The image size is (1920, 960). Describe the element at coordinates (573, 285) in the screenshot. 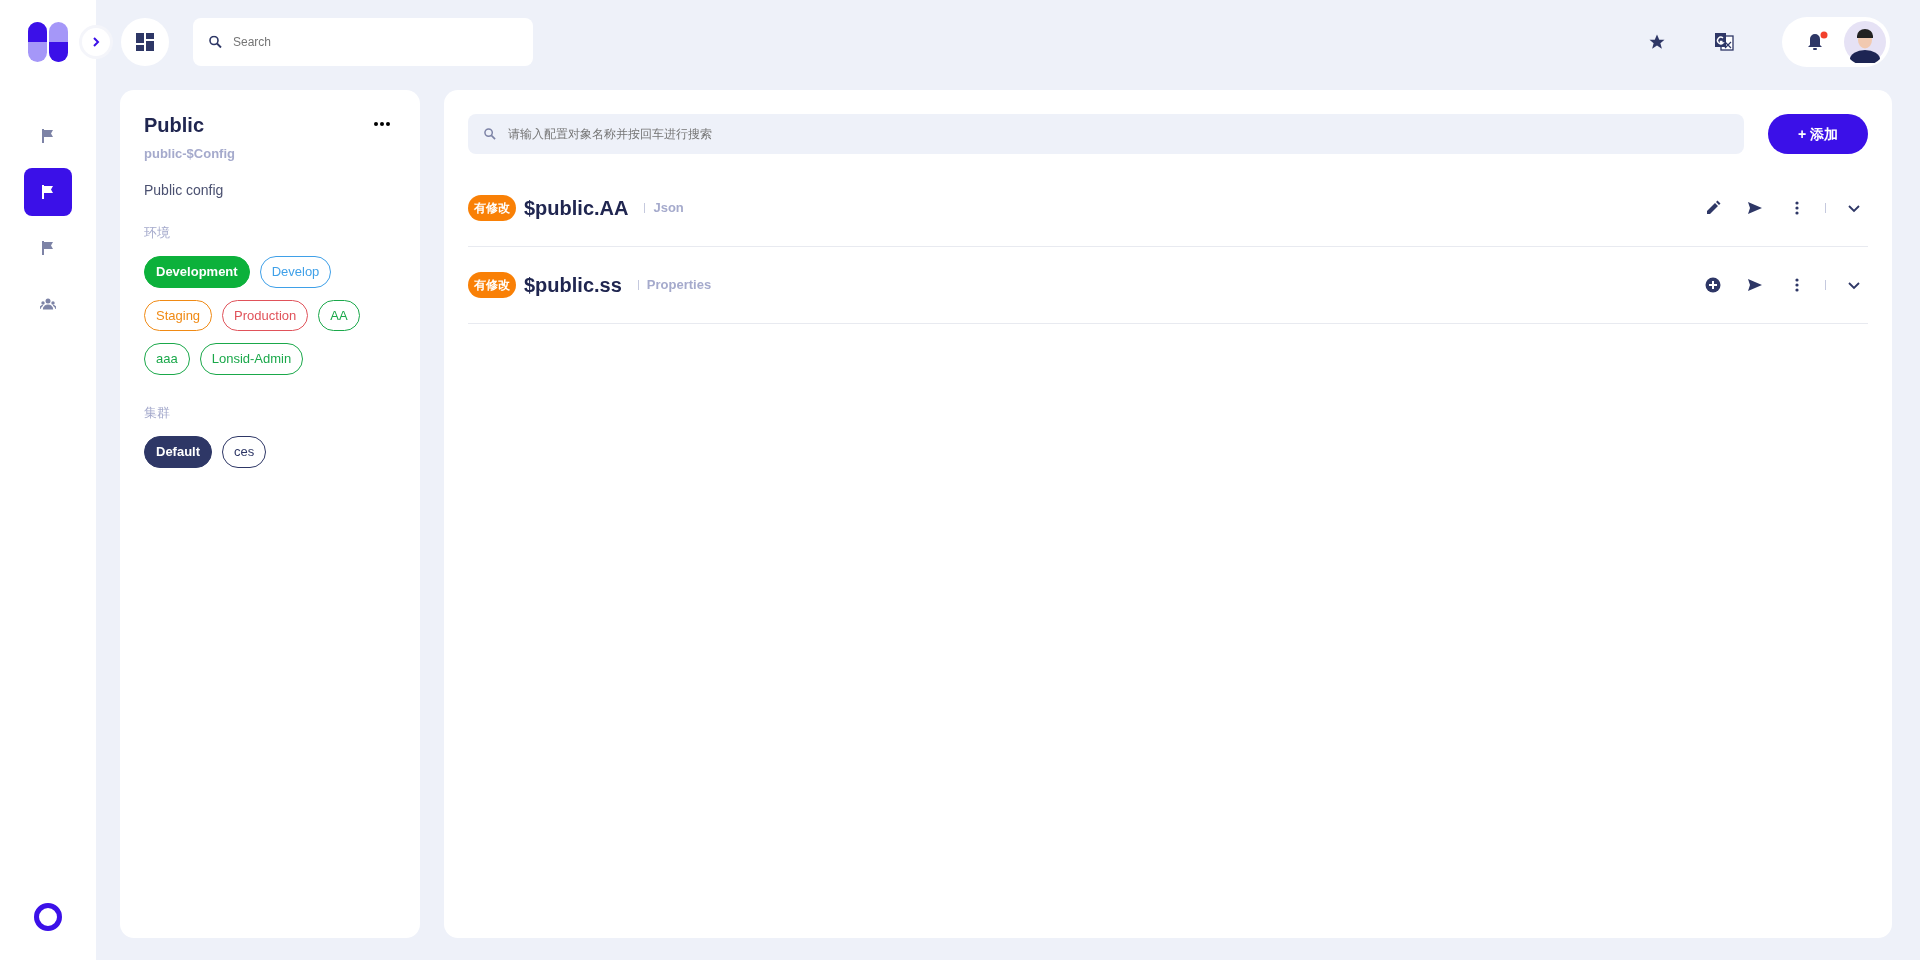

I see `config-name: $public.ss` at that location.